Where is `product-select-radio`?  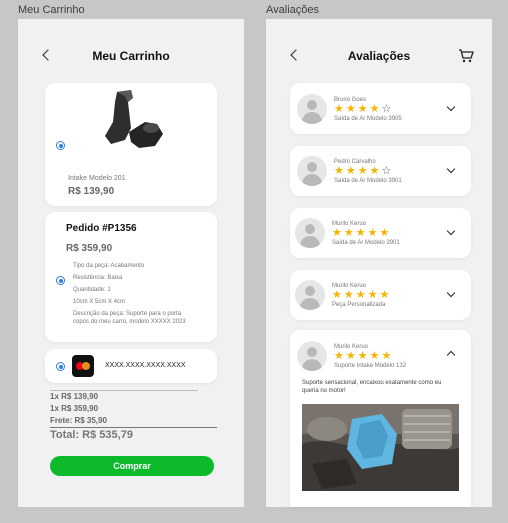
product-select-radio is located at coordinates (60, 145).